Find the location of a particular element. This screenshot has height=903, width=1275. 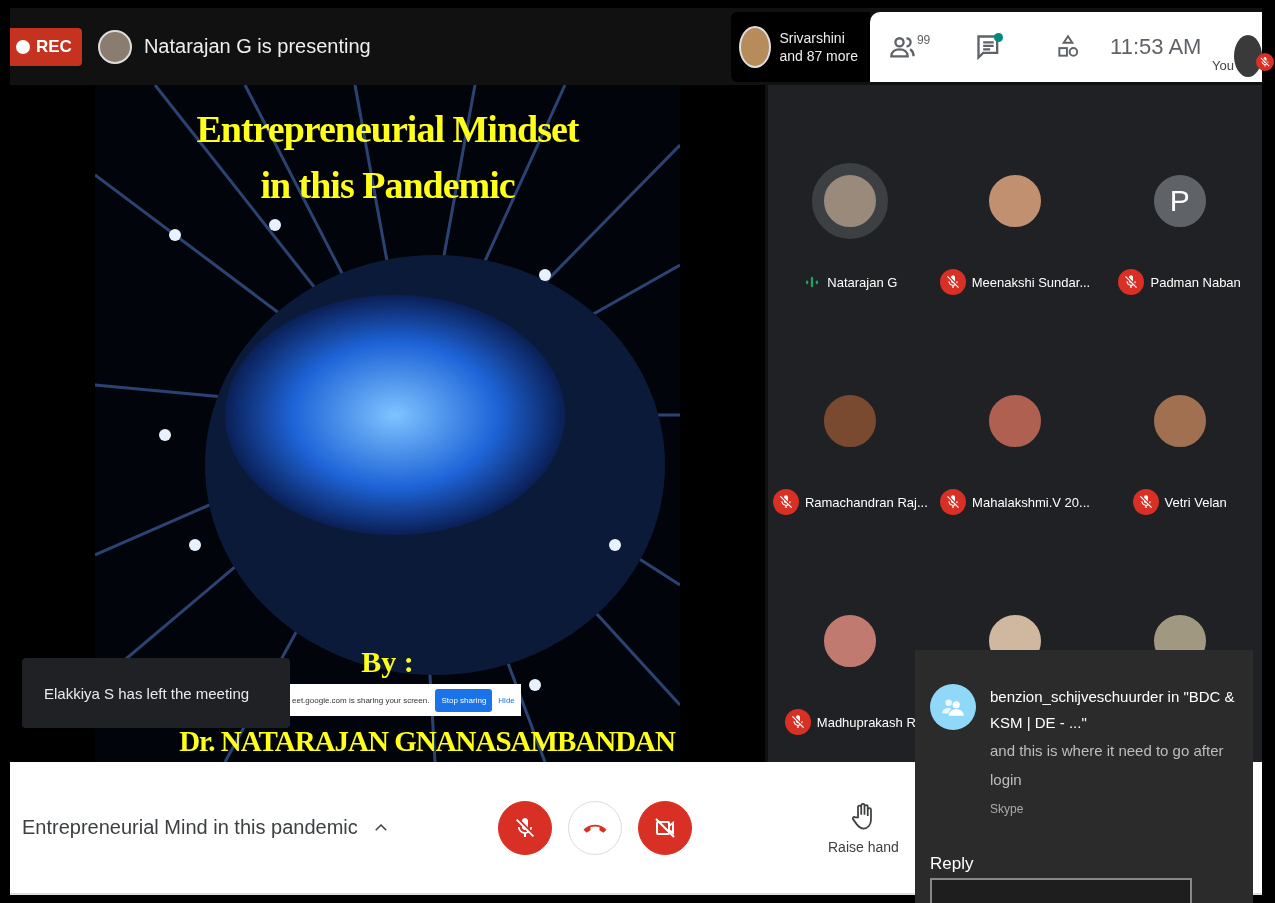

phone-icon is located at coordinates (595, 827).